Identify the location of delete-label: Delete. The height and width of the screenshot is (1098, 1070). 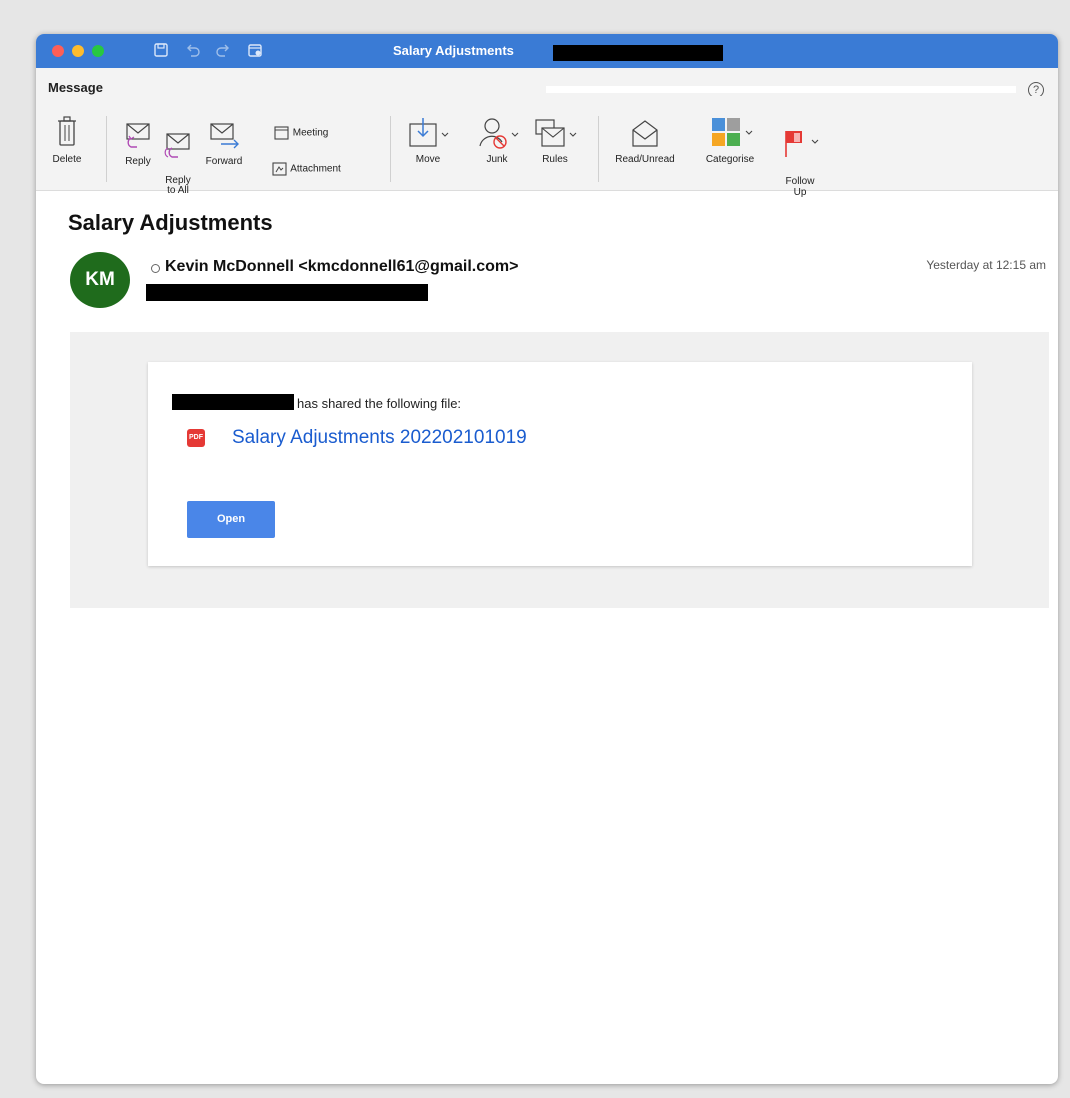
(67, 159).